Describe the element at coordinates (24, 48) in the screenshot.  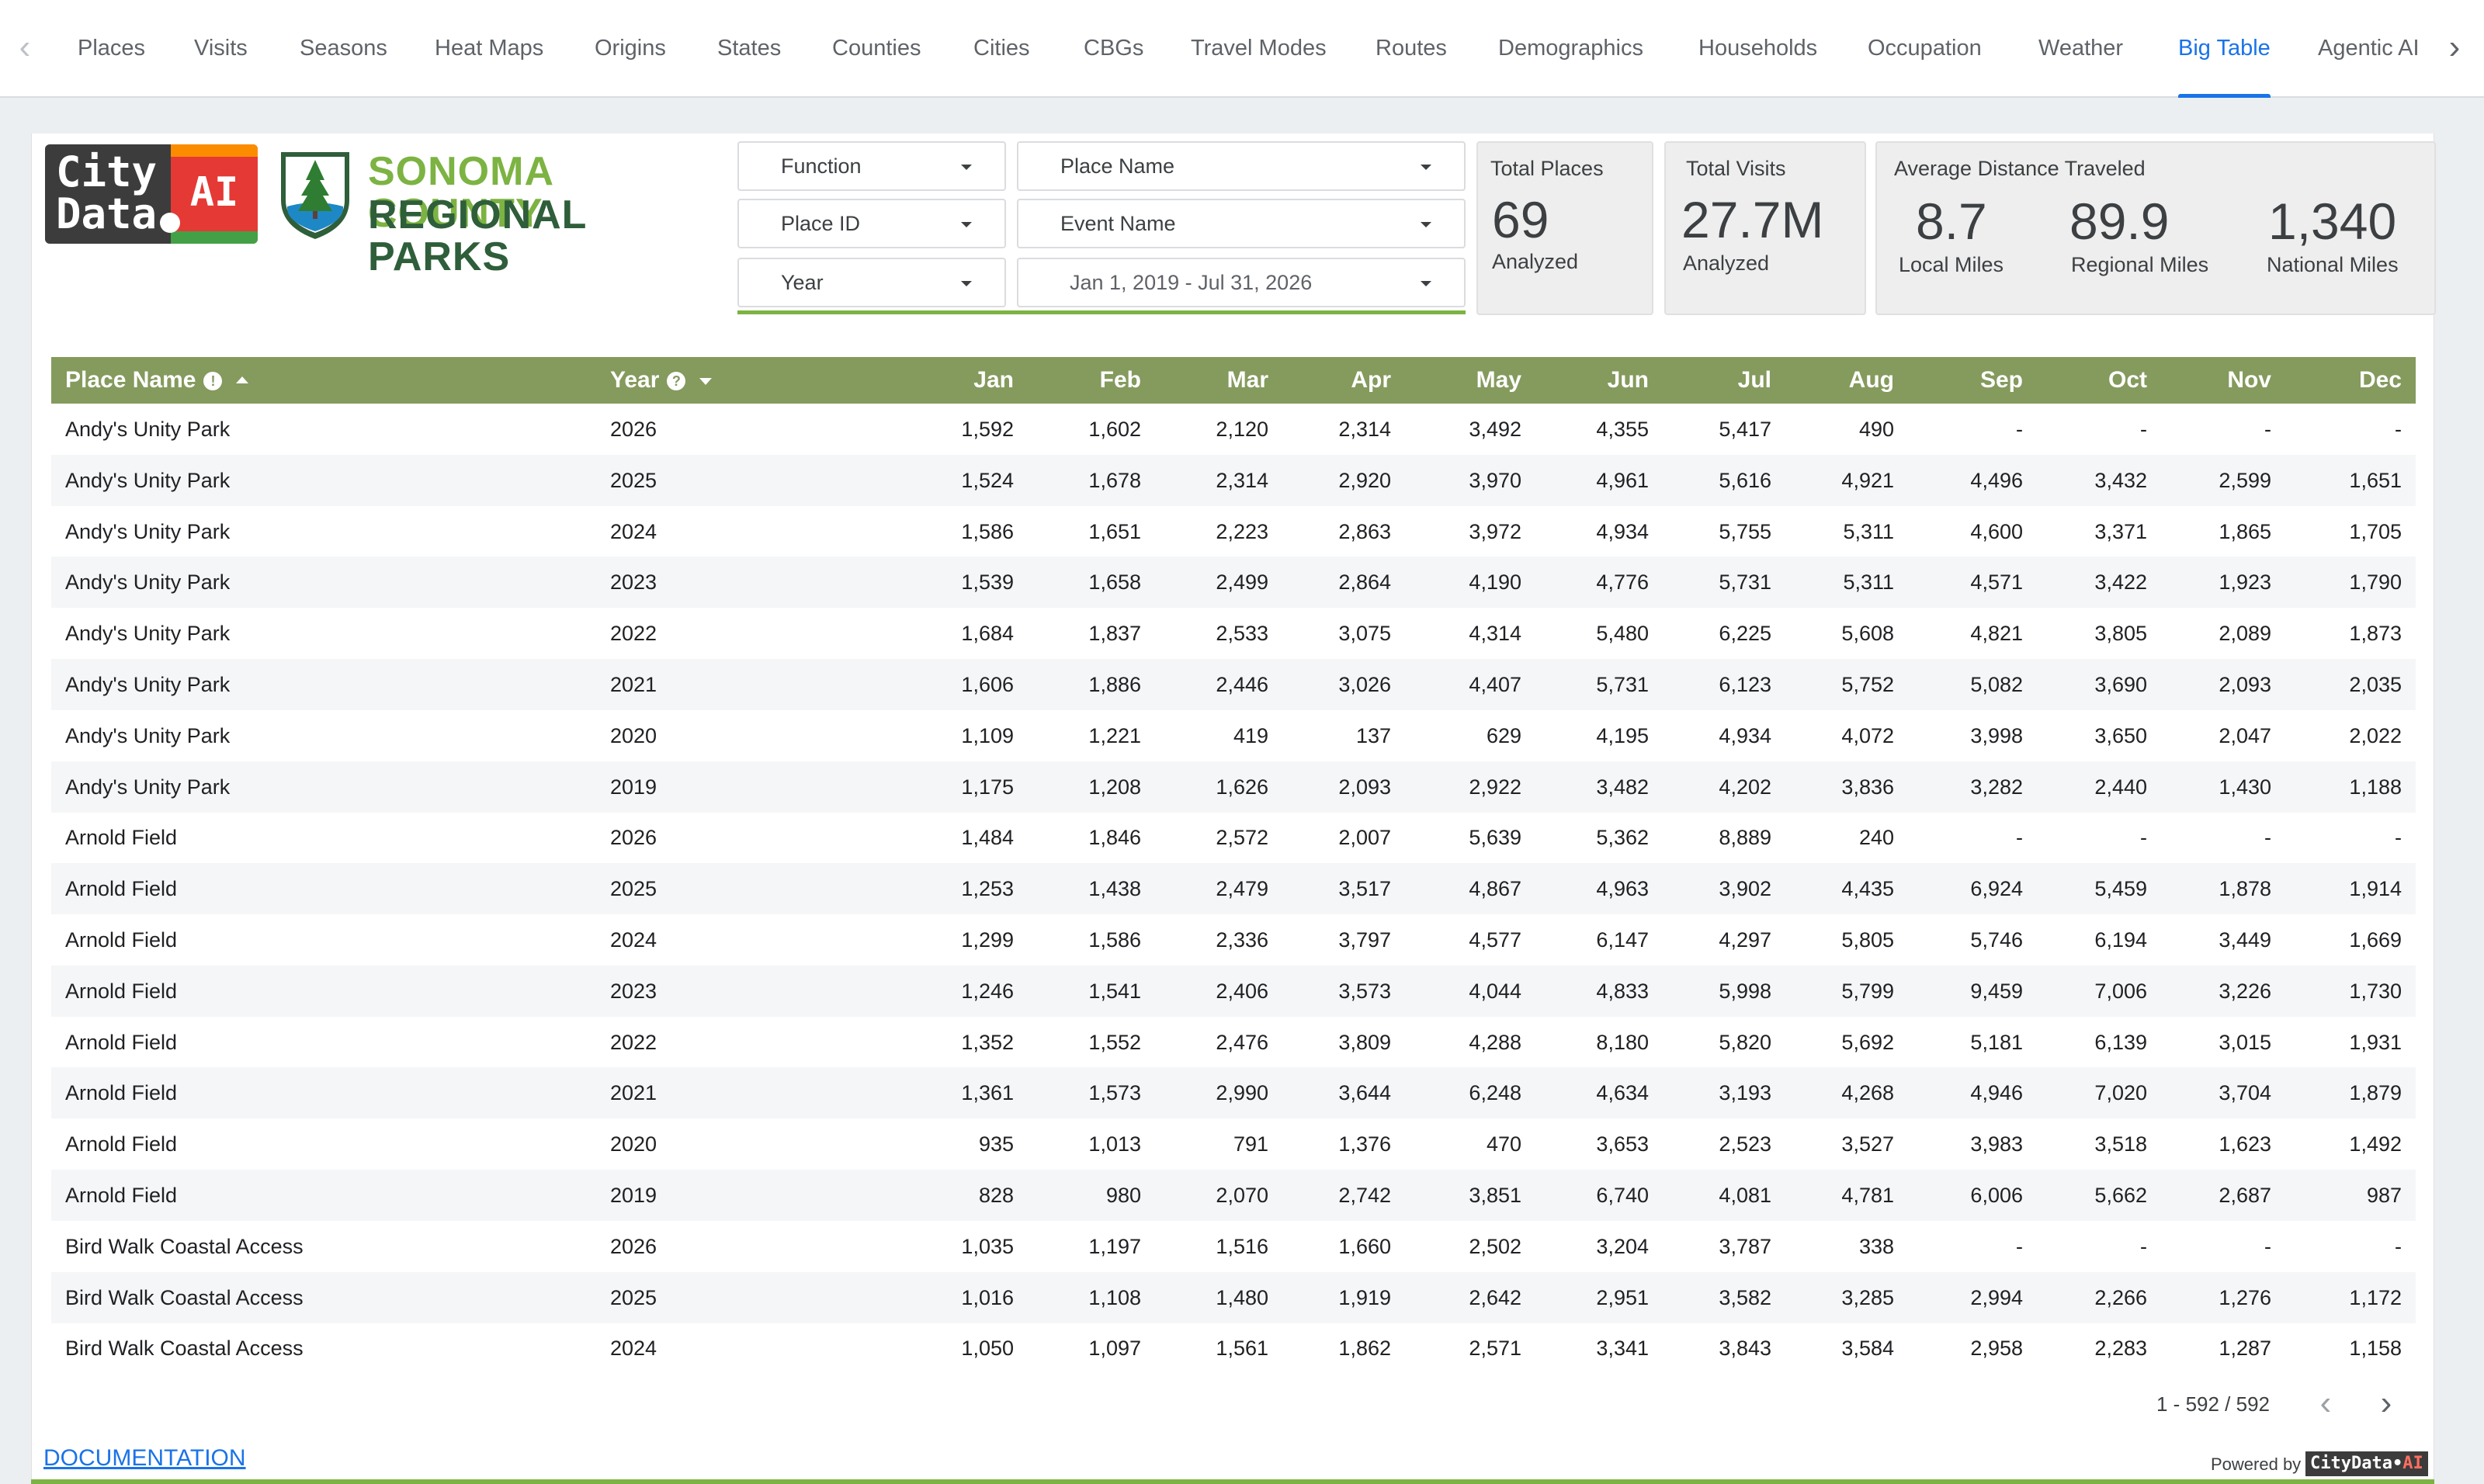
I see `nav-prev-icon: ‹` at that location.